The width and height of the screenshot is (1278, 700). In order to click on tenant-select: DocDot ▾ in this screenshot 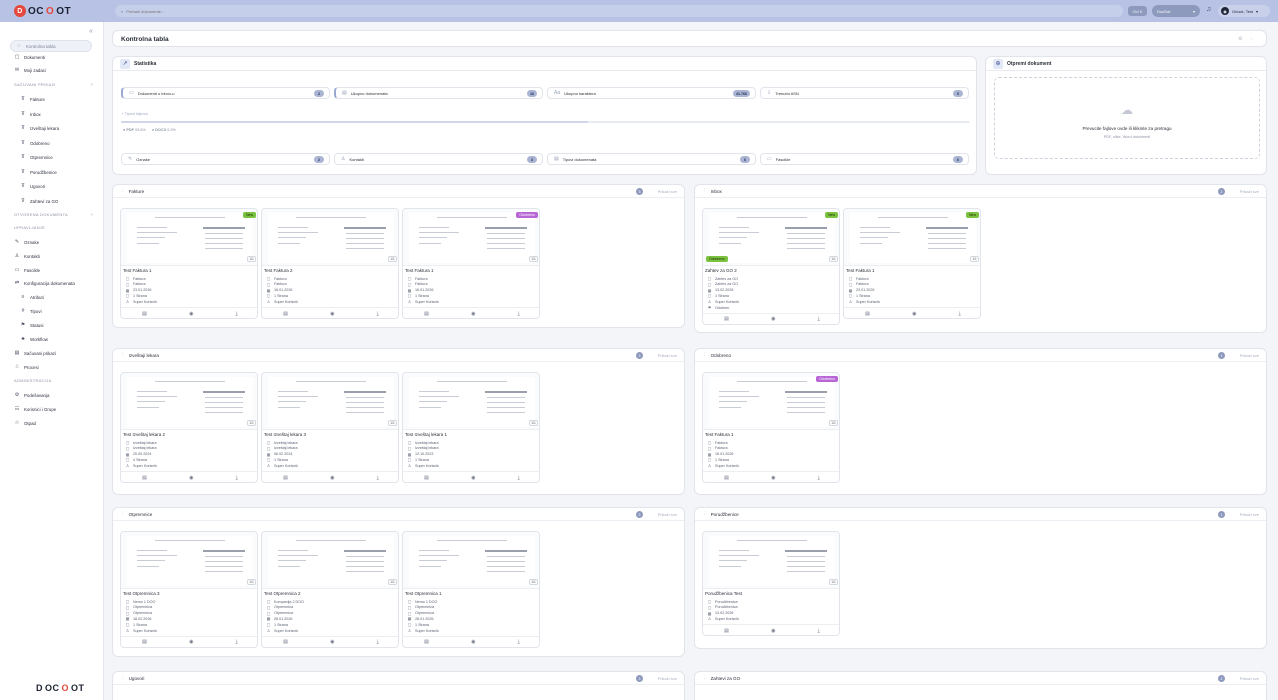, I will do `click(1176, 11)`.